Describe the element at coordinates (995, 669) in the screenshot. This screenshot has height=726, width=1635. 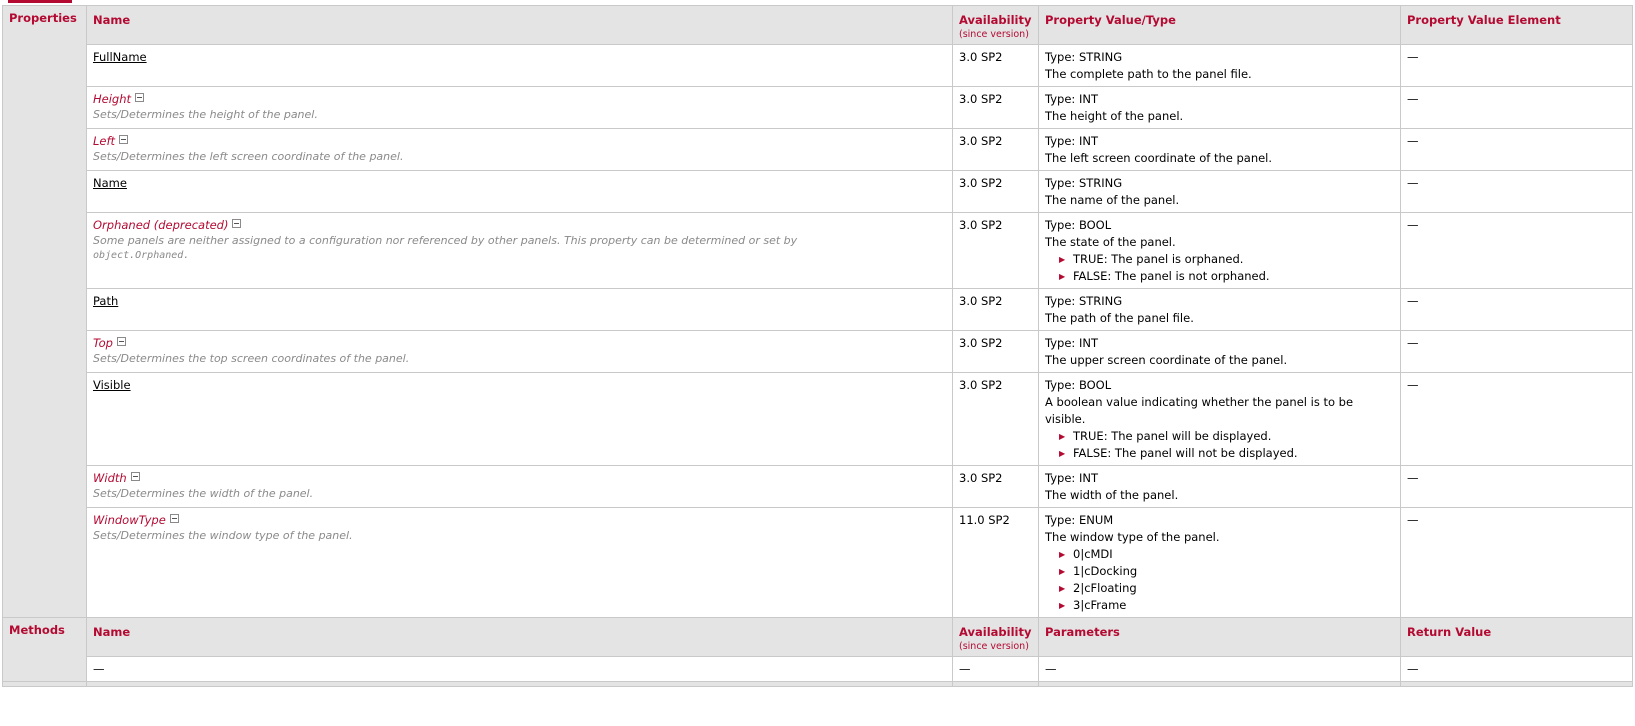
I see `method-availability: —` at that location.